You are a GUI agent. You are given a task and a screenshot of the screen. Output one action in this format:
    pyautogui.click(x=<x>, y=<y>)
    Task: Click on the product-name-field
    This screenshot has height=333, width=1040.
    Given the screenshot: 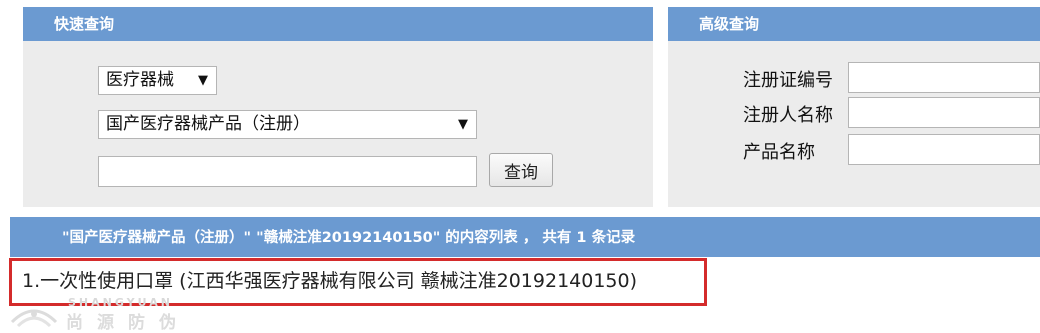 What is the action you would take?
    pyautogui.click(x=944, y=149)
    